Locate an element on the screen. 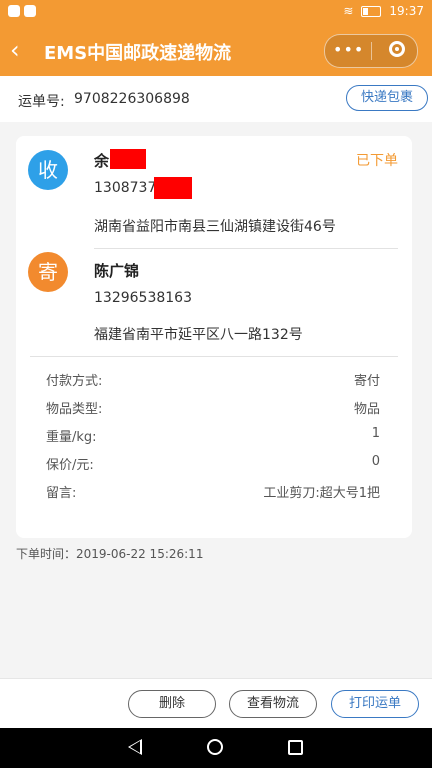  nav-back-icon is located at coordinates (135, 747).